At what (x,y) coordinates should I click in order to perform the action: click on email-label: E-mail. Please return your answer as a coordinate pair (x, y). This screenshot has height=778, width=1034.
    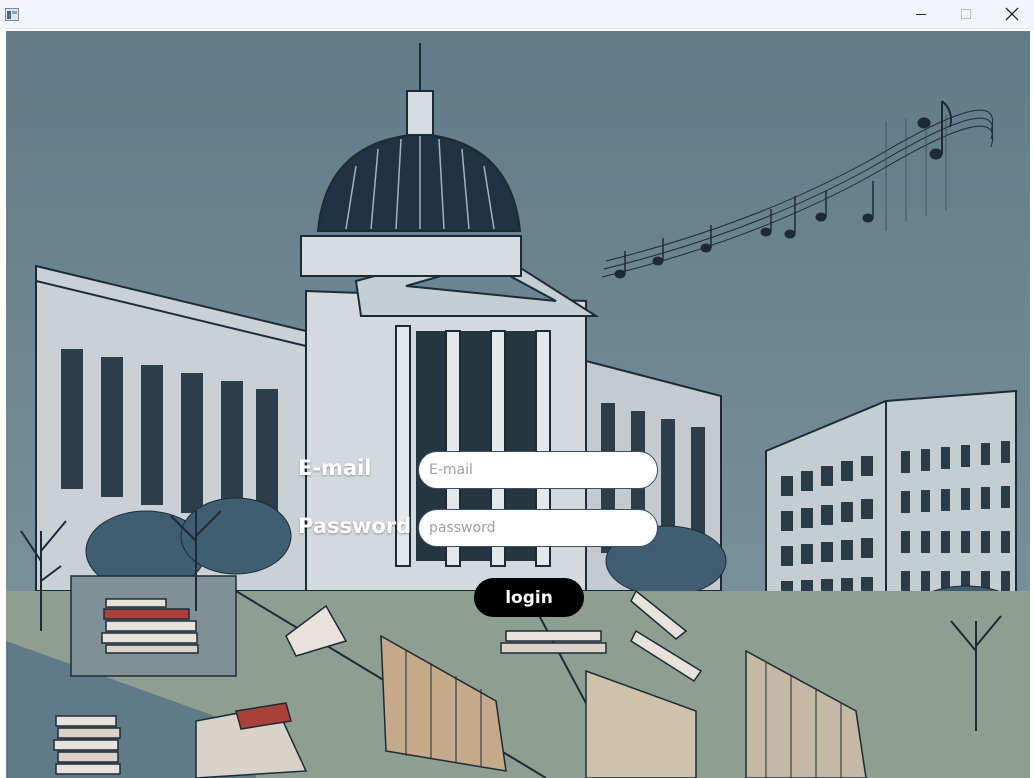
    Looking at the image, I should click on (335, 468).